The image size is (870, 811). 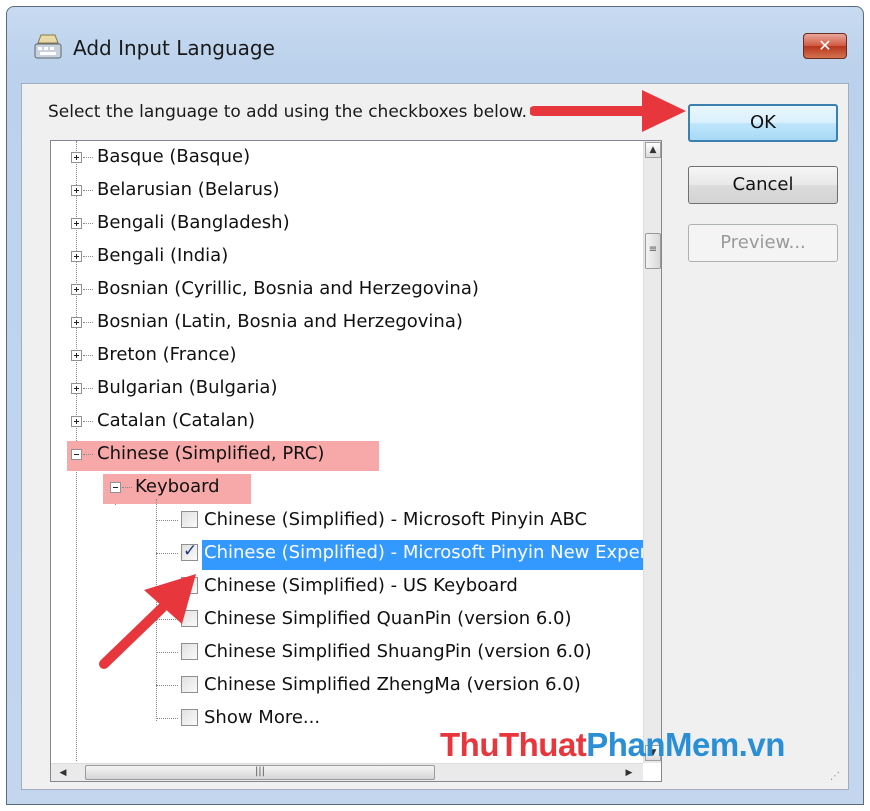 I want to click on cancel-button: Cancel, so click(x=763, y=185).